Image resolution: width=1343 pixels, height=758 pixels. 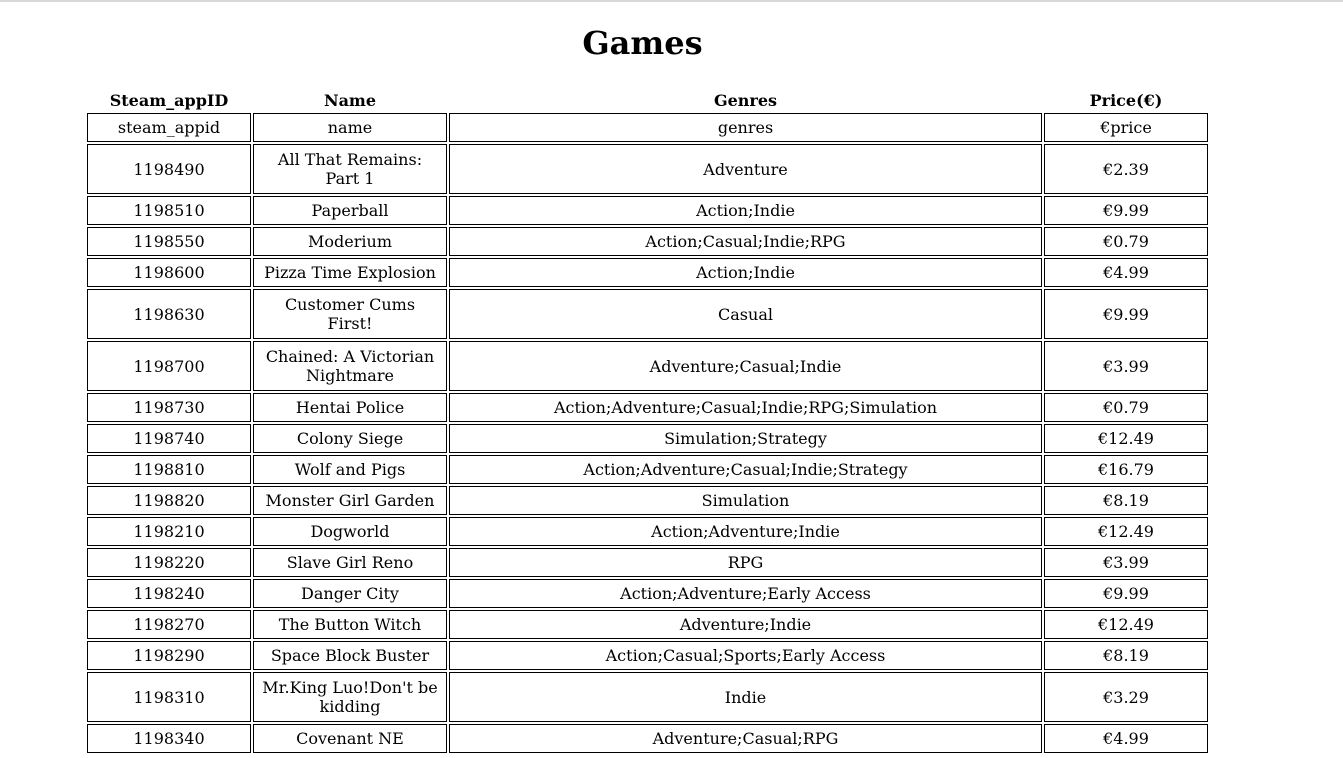 What do you see at coordinates (745, 697) in the screenshot?
I see `cell-genres: Indie` at bounding box center [745, 697].